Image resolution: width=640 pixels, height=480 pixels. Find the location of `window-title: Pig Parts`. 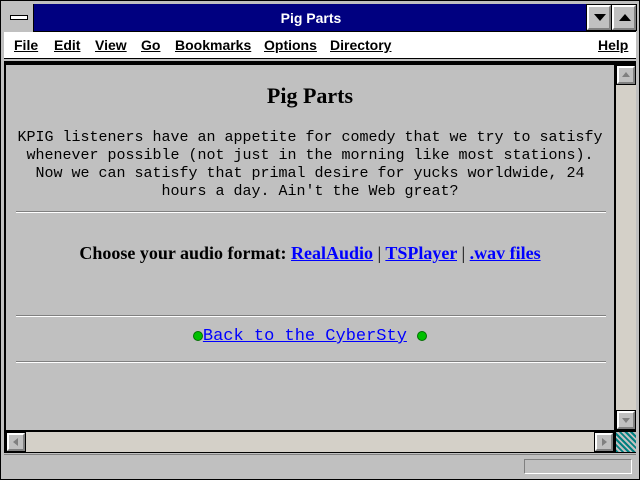

window-title: Pig Parts is located at coordinates (311, 18).